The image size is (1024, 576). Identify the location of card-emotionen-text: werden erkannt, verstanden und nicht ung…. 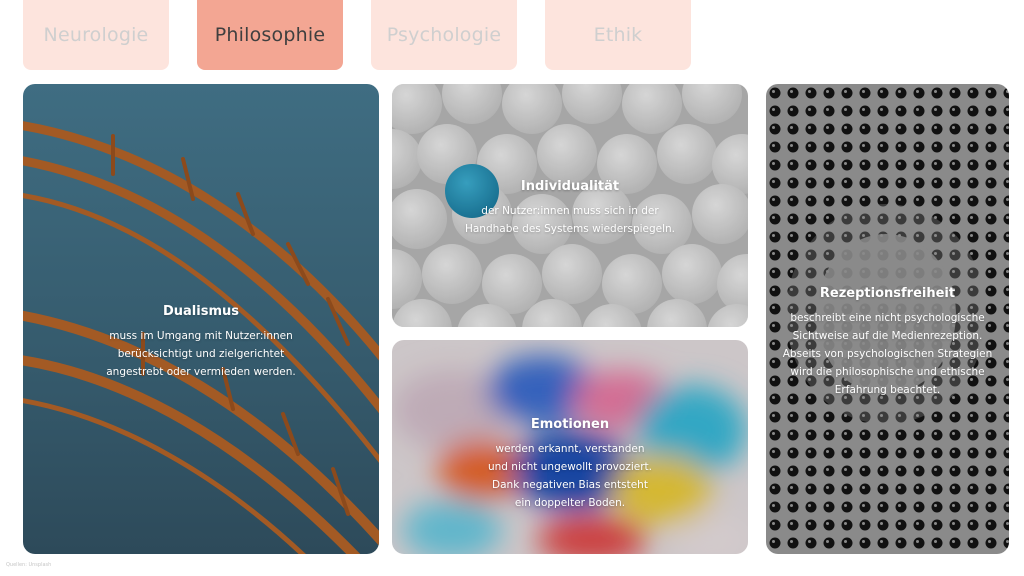
(570, 476).